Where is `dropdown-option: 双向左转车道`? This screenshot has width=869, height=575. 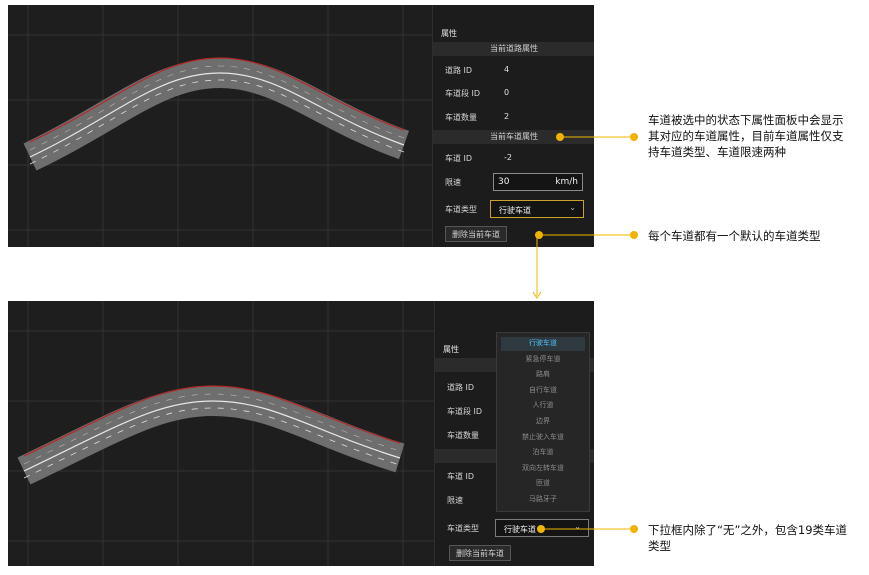 dropdown-option: 双向左转车道 is located at coordinates (543, 469).